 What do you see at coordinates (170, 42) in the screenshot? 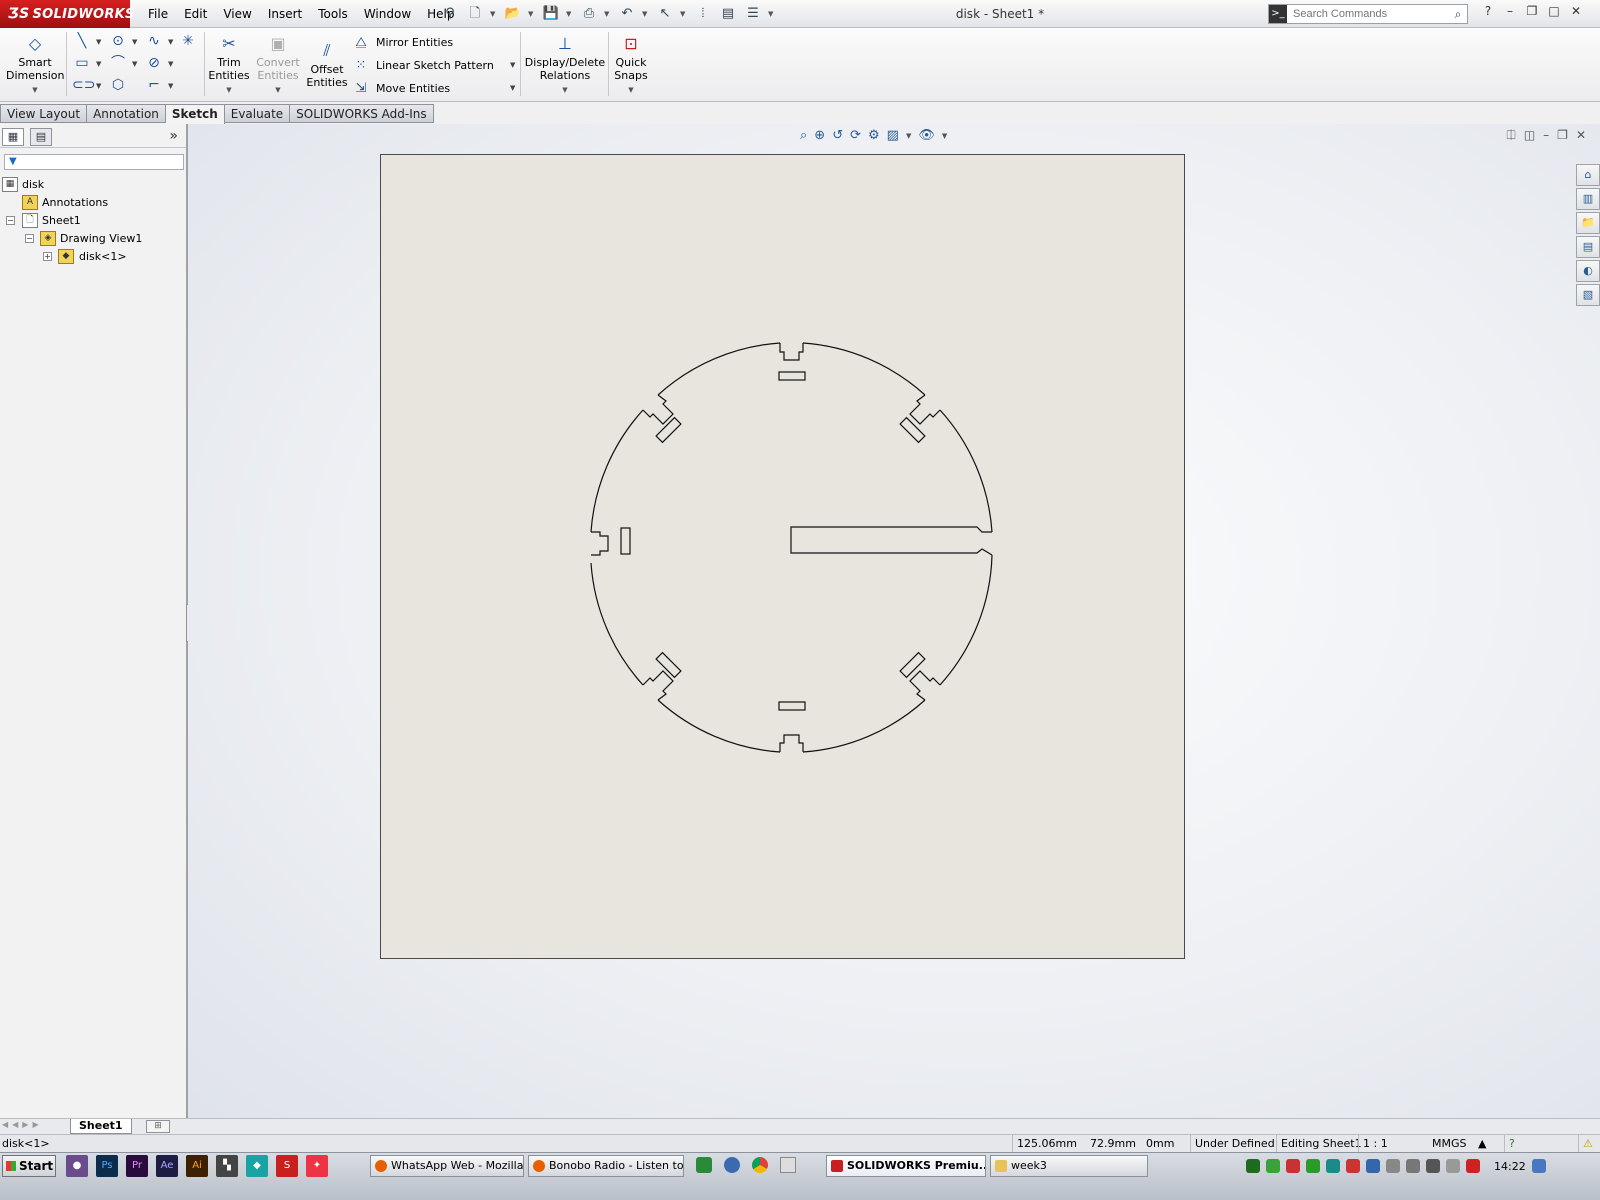
I see `spline-dropdown-icon: ▼` at bounding box center [170, 42].